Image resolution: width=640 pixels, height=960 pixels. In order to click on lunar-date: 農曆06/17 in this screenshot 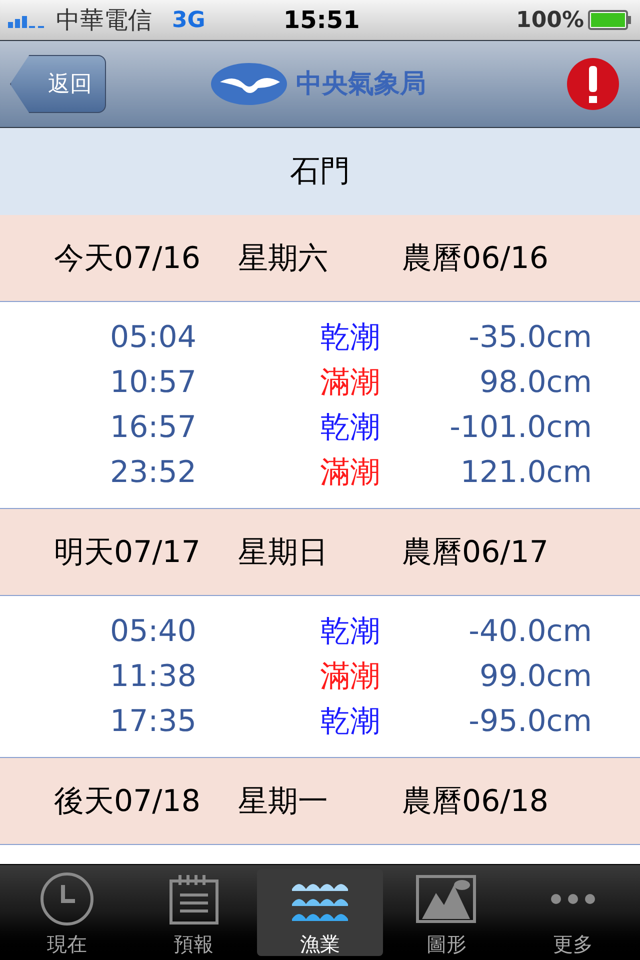, I will do `click(475, 553)`.